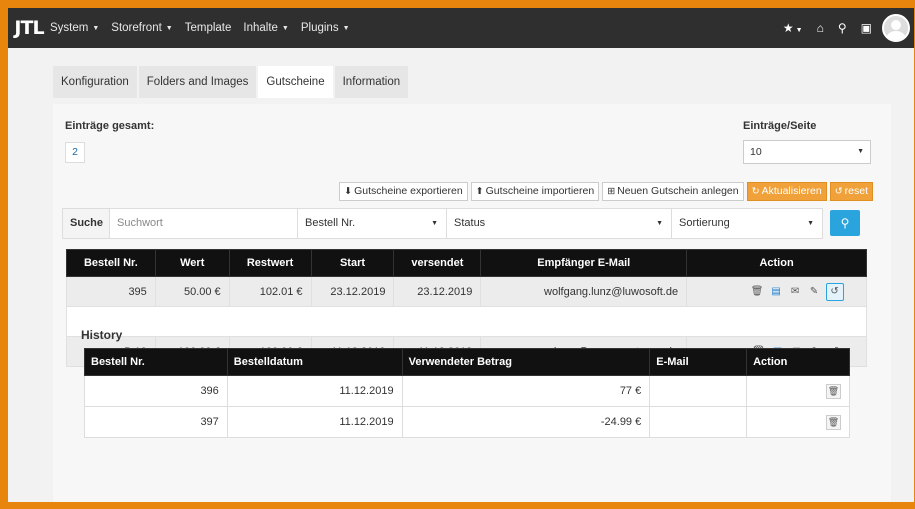 The image size is (915, 509). What do you see at coordinates (371, 82) in the screenshot?
I see `tab-information: Information` at bounding box center [371, 82].